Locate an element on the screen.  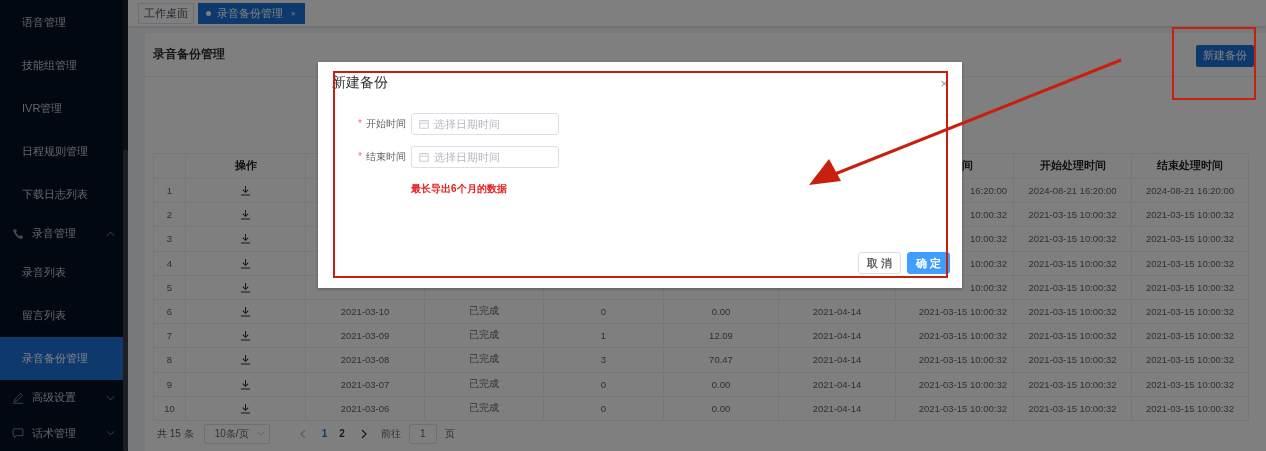
menu-item: 录音备份管理 is located at coordinates (61, 359).